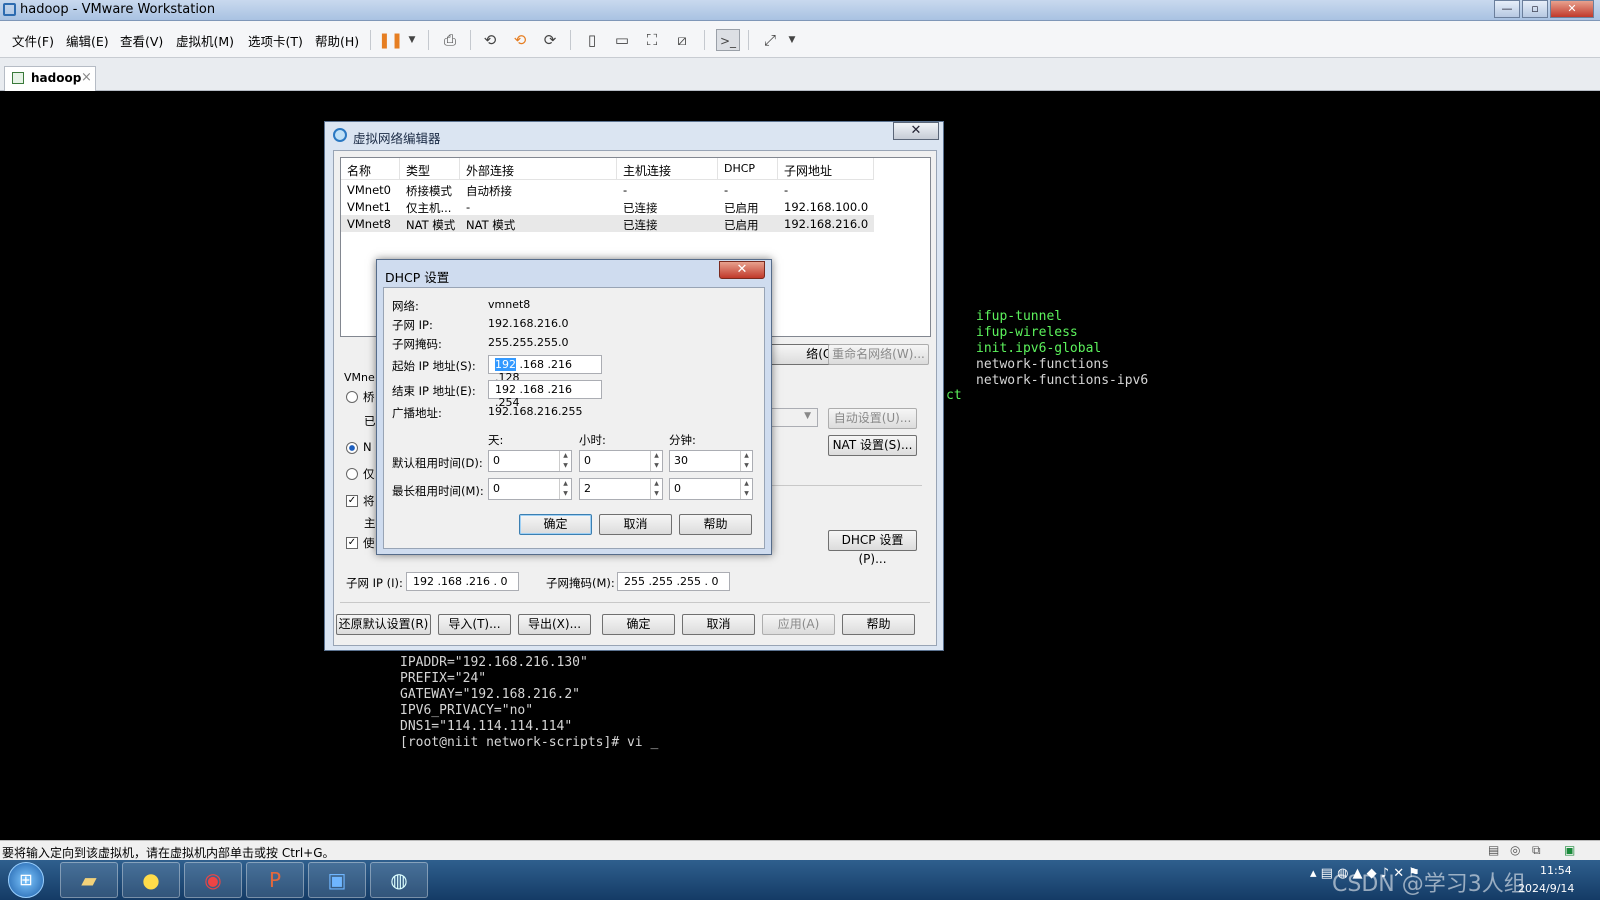 This screenshot has width=1600, height=900. Describe the element at coordinates (118, 9) in the screenshot. I see `window-title: hadoop - VMware Workstation` at that location.